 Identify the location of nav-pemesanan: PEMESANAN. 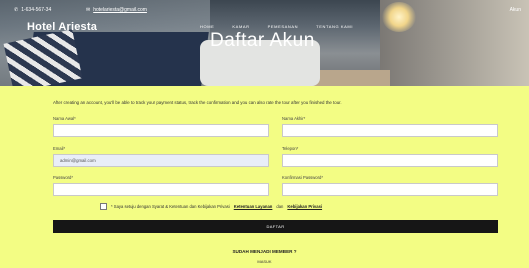
(283, 26).